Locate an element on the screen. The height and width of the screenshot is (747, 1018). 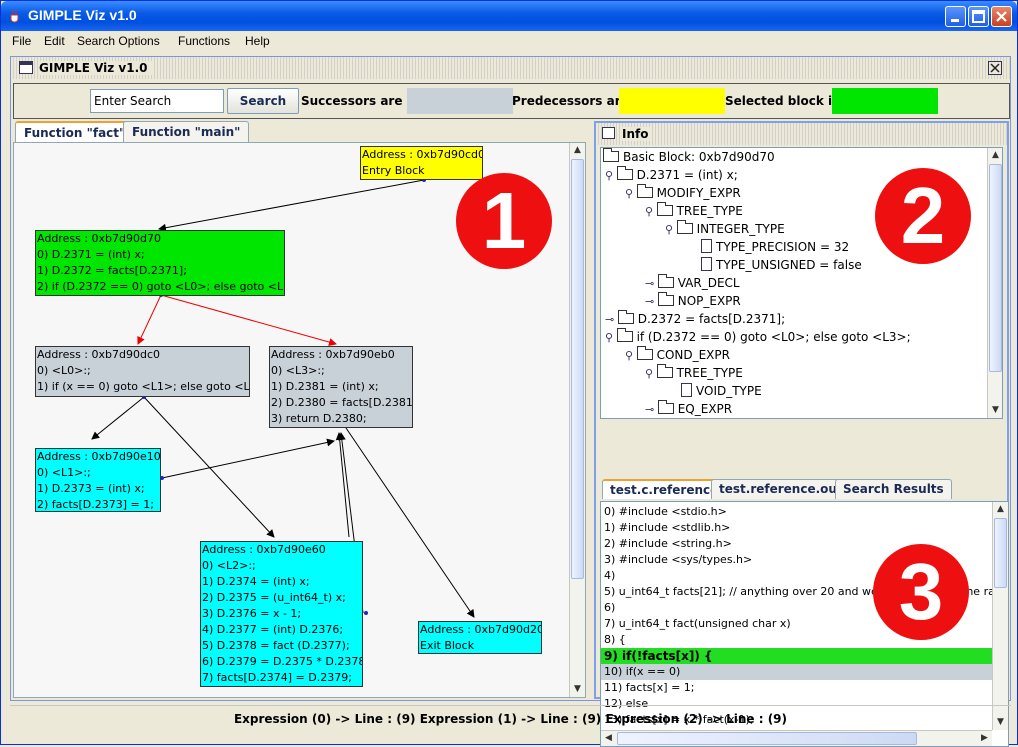
tree-vertical-scrollbar: ▲ ▼ is located at coordinates (994, 283).